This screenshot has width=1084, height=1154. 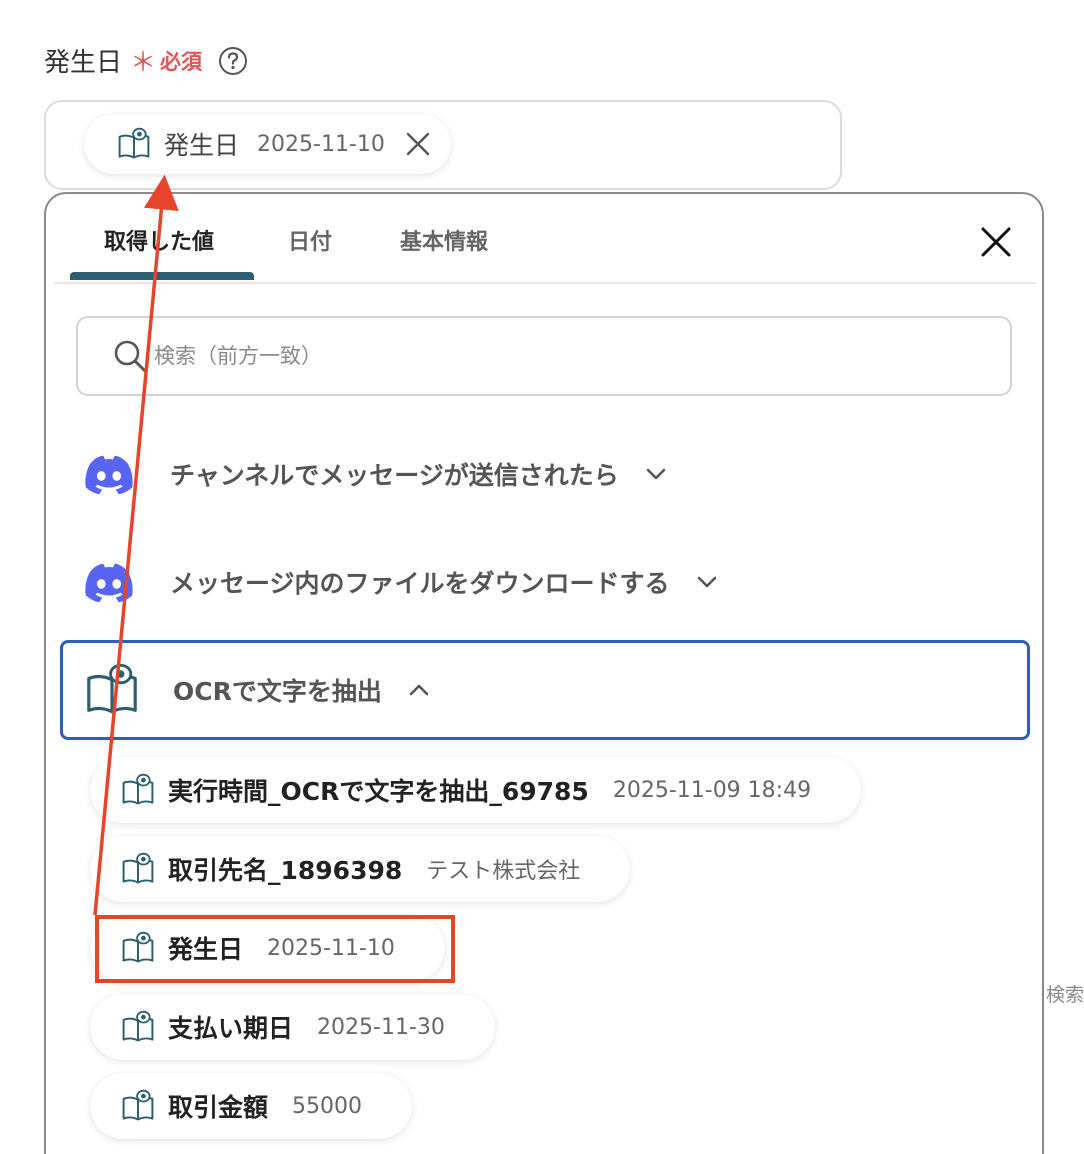 What do you see at coordinates (233, 61) in the screenshot?
I see `help-icon` at bounding box center [233, 61].